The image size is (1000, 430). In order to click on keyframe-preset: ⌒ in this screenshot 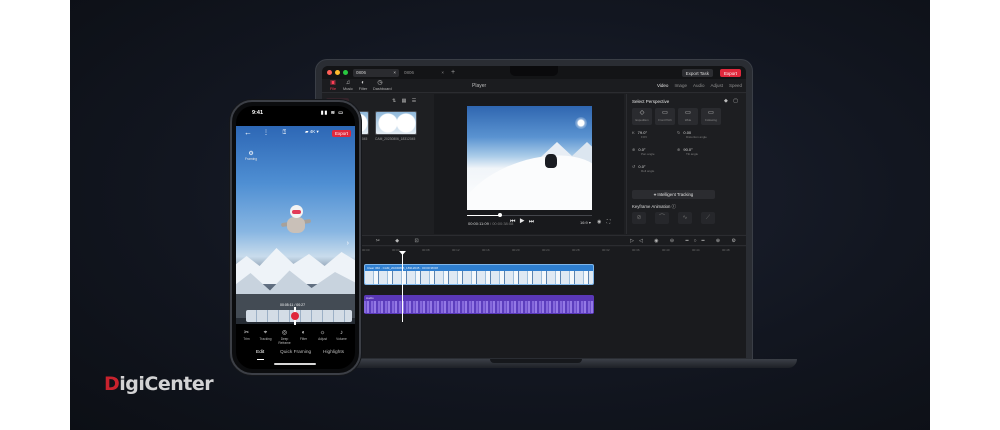, I will do `click(662, 218)`.